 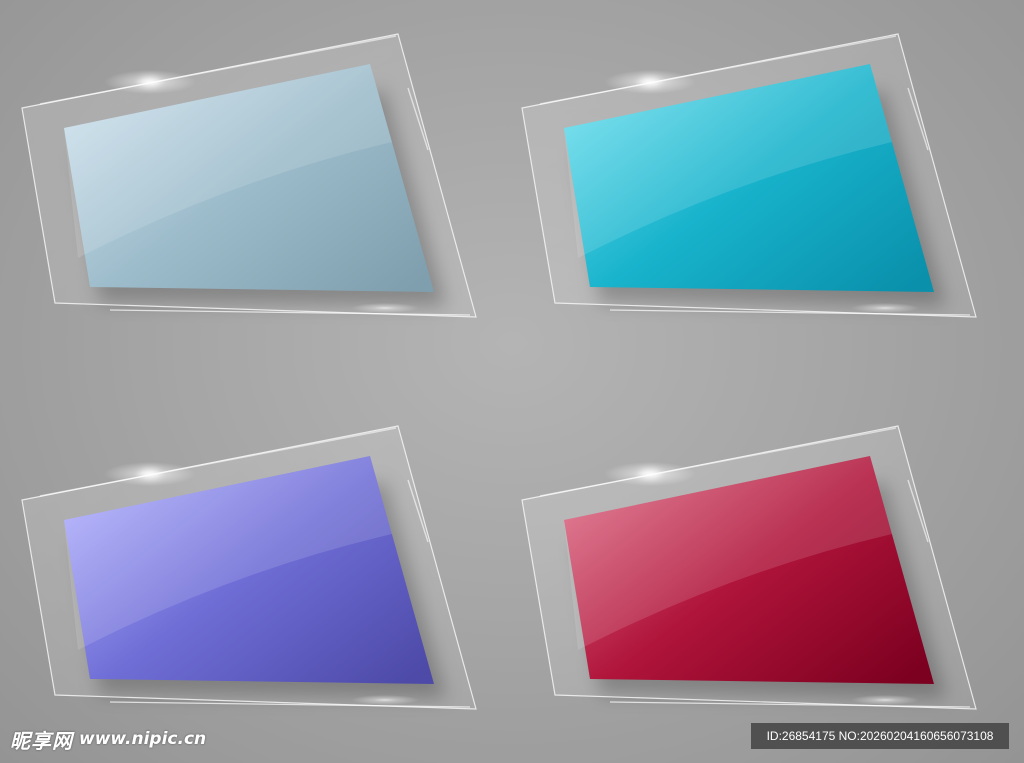 I want to click on watermark-id-badge: ID:26854175 NO:20260204160656073108, so click(x=880, y=736).